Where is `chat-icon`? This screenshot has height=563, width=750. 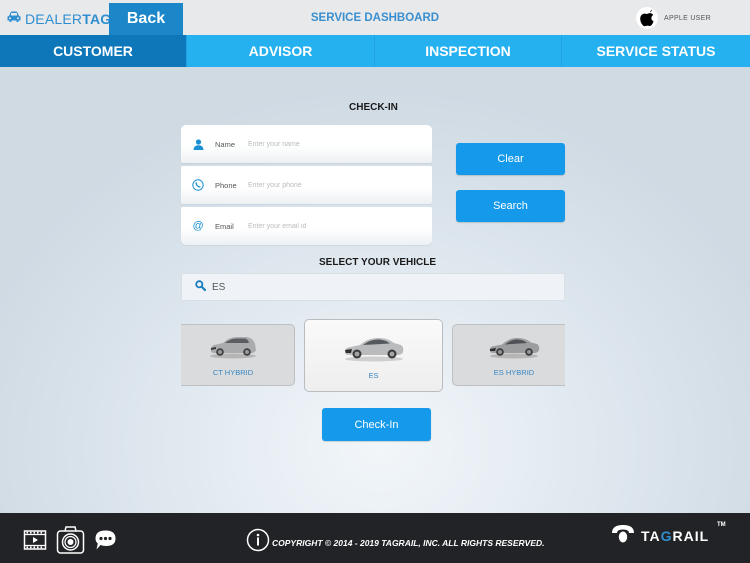 chat-icon is located at coordinates (105, 542).